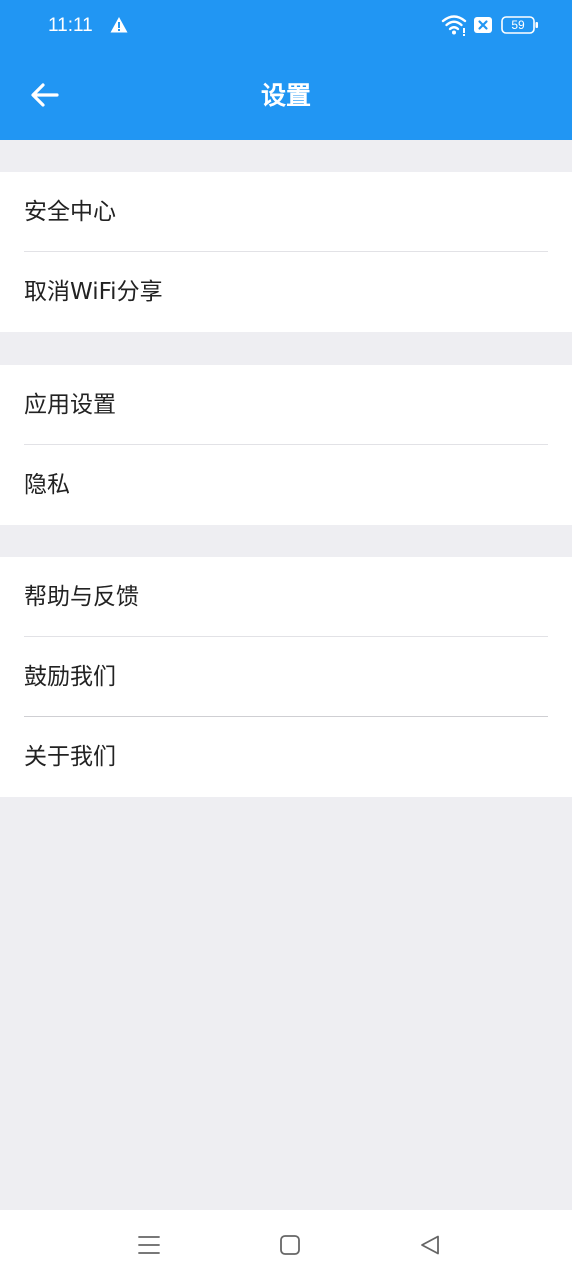  What do you see at coordinates (93, 292) in the screenshot?
I see `settings-item-label: 取消WiFi分享` at bounding box center [93, 292].